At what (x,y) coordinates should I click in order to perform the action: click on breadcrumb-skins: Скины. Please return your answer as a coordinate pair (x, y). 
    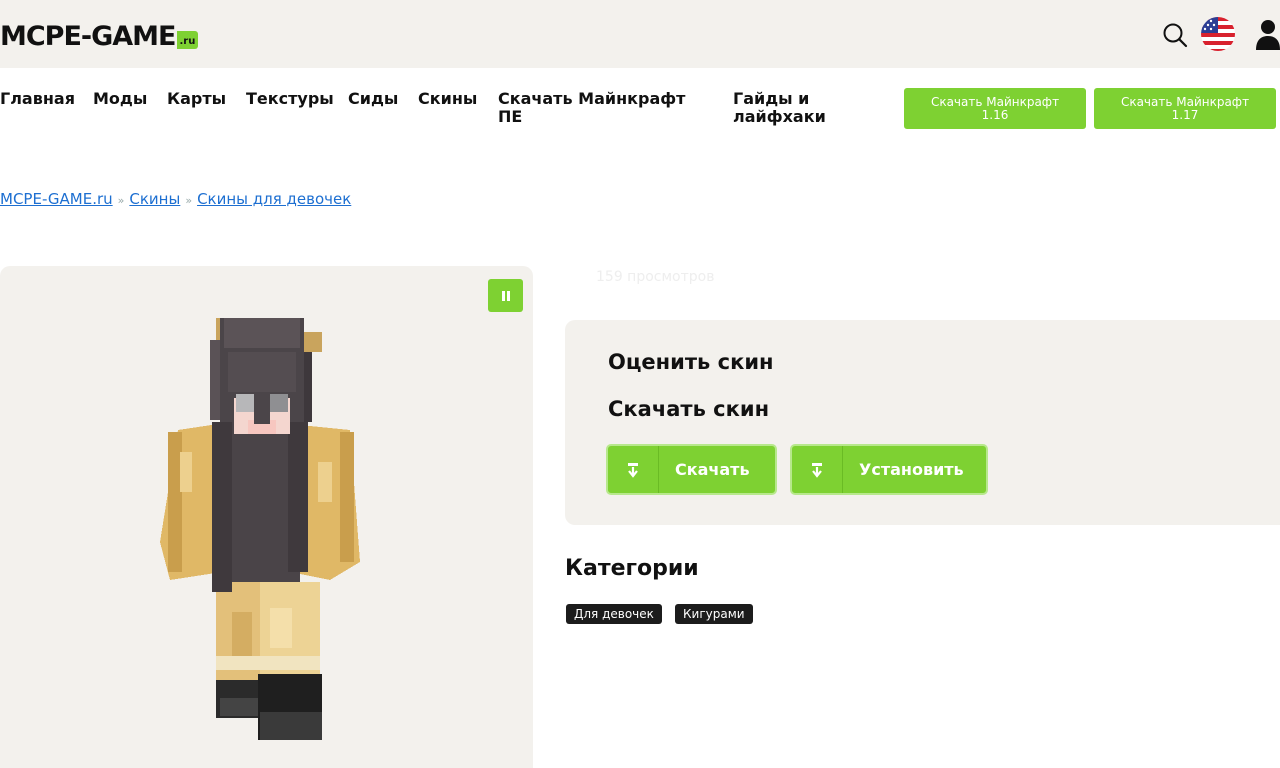
    Looking at the image, I should click on (154, 199).